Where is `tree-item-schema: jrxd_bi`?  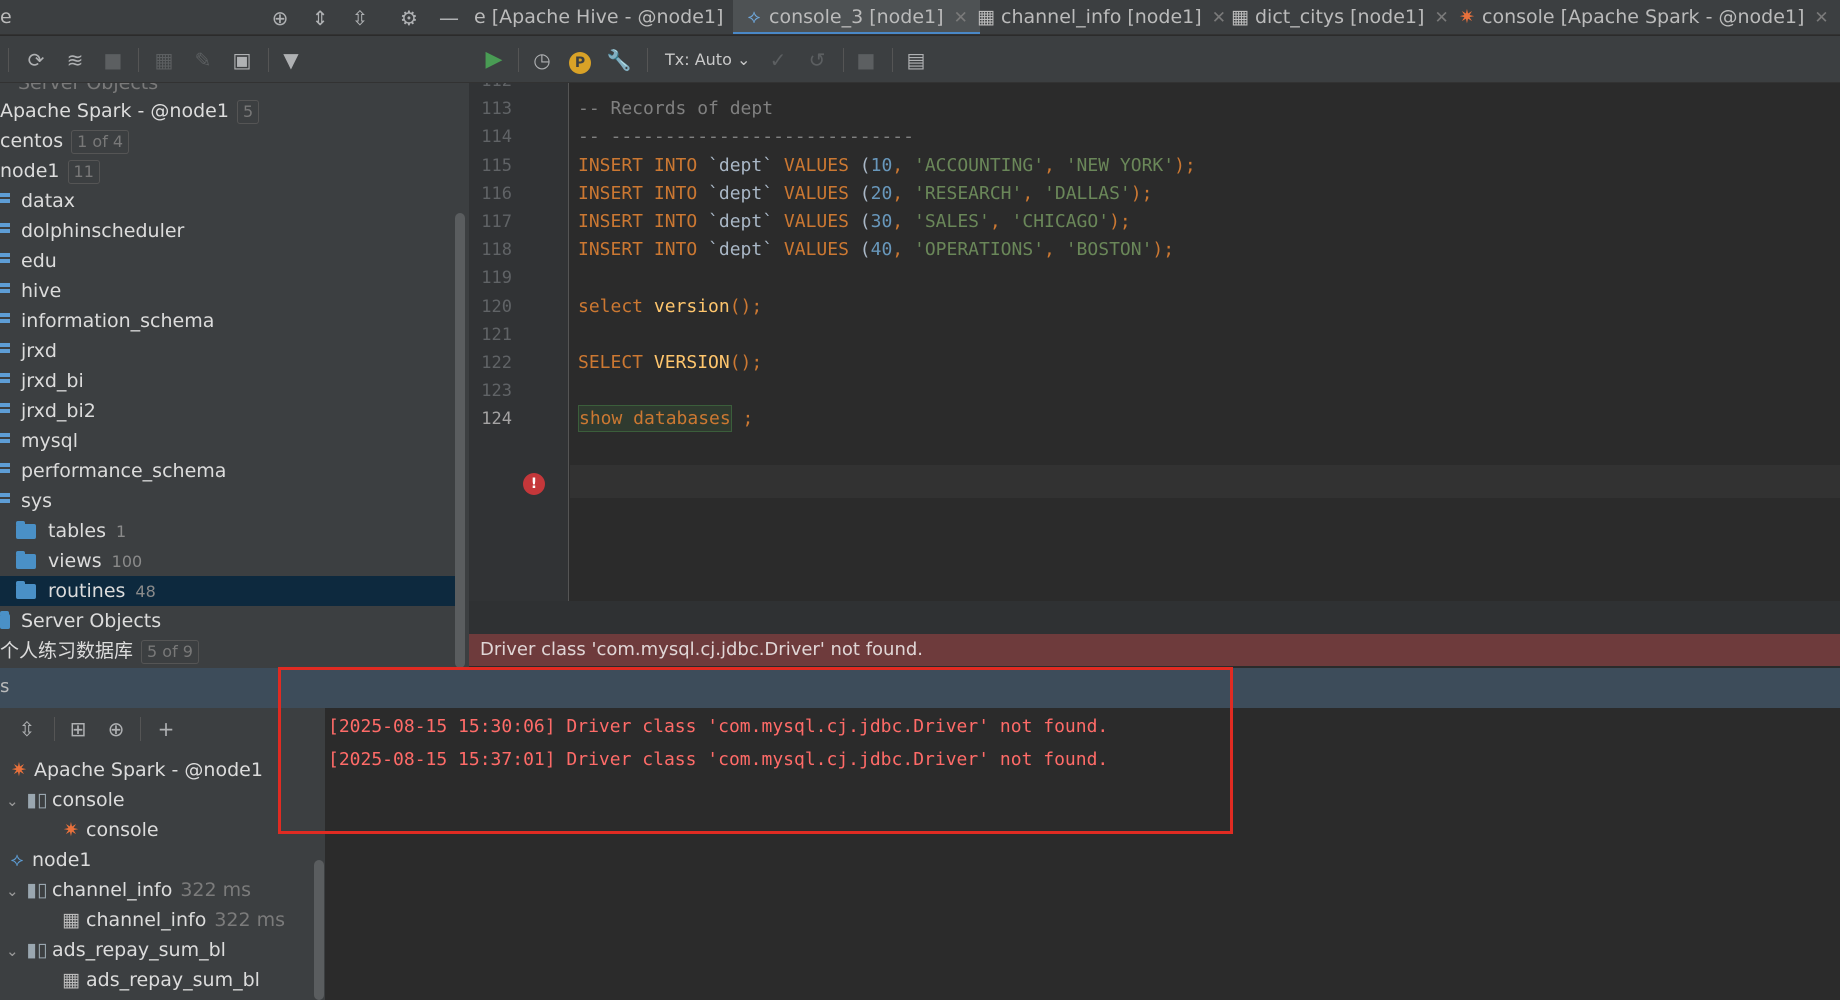 tree-item-schema: jrxd_bi is located at coordinates (229, 381).